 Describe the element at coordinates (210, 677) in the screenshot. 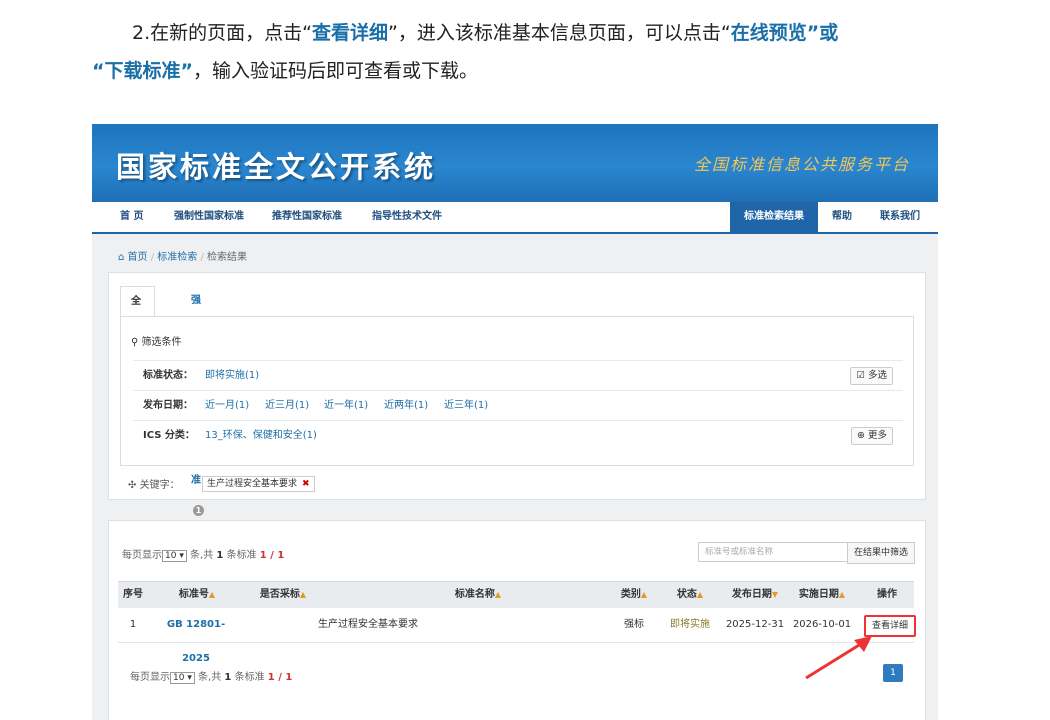

I see `pager-bottom-mid: 条,共` at that location.